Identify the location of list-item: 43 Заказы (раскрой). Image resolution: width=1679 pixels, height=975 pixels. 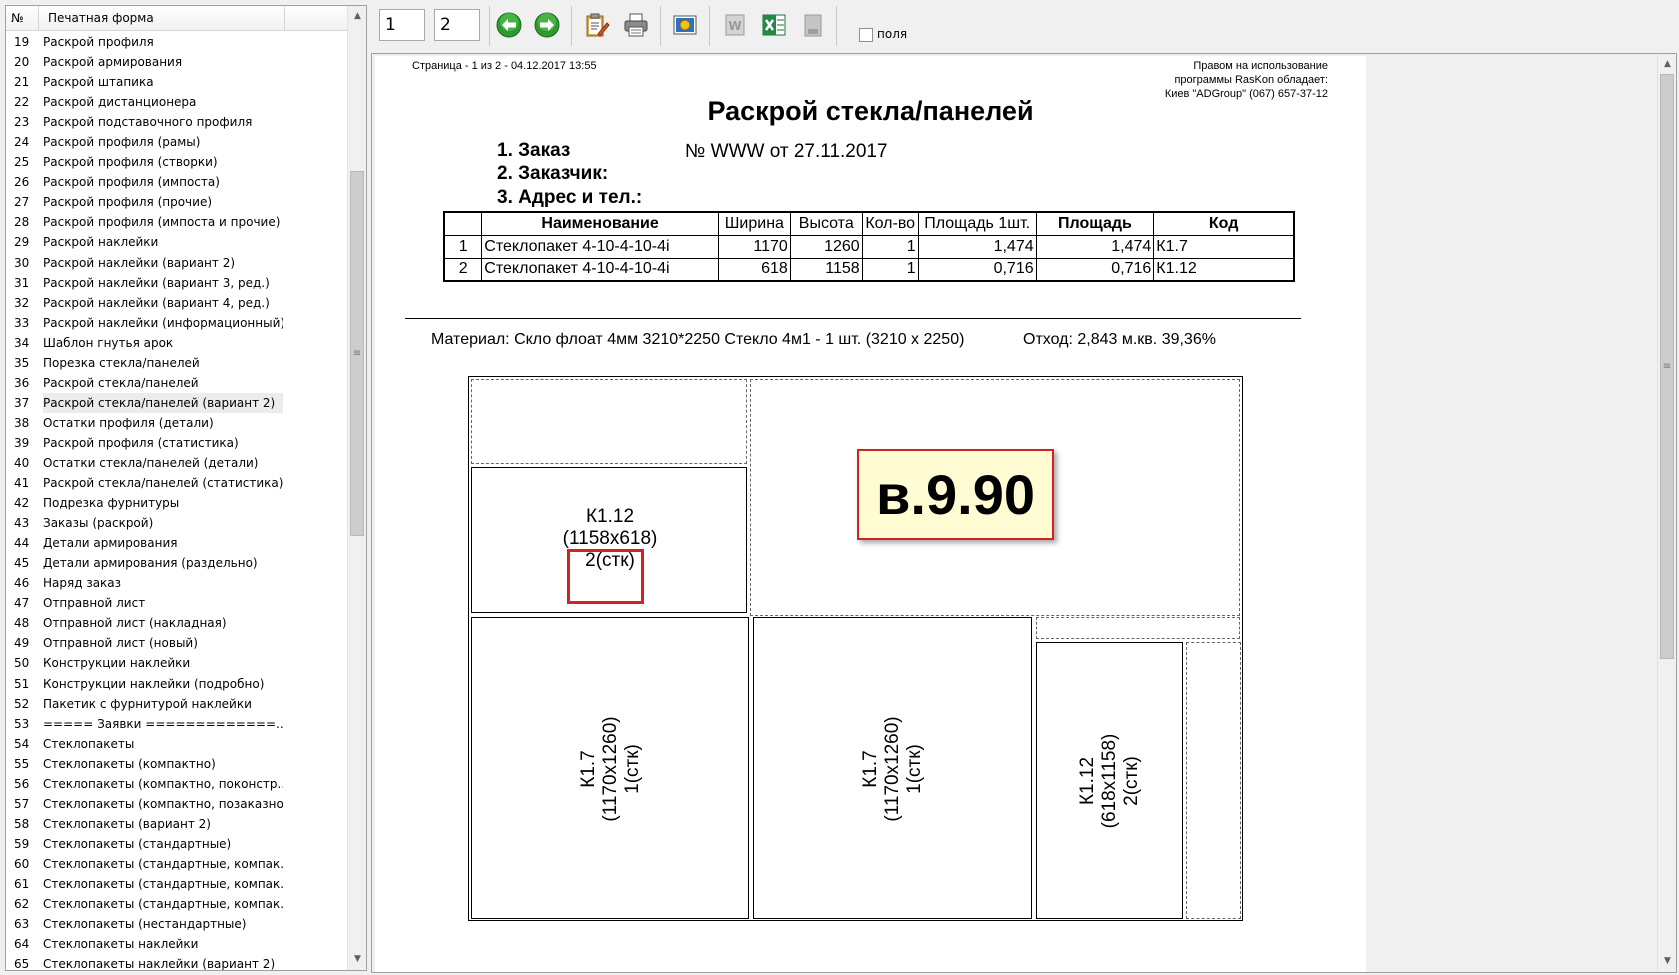
(176, 523).